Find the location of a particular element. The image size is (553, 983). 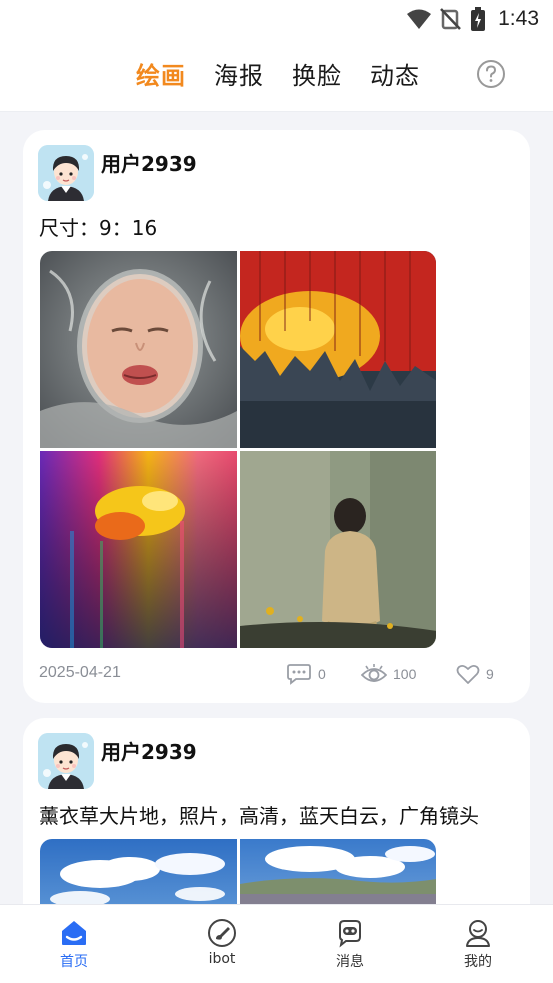

like-count: 9 is located at coordinates (490, 674).